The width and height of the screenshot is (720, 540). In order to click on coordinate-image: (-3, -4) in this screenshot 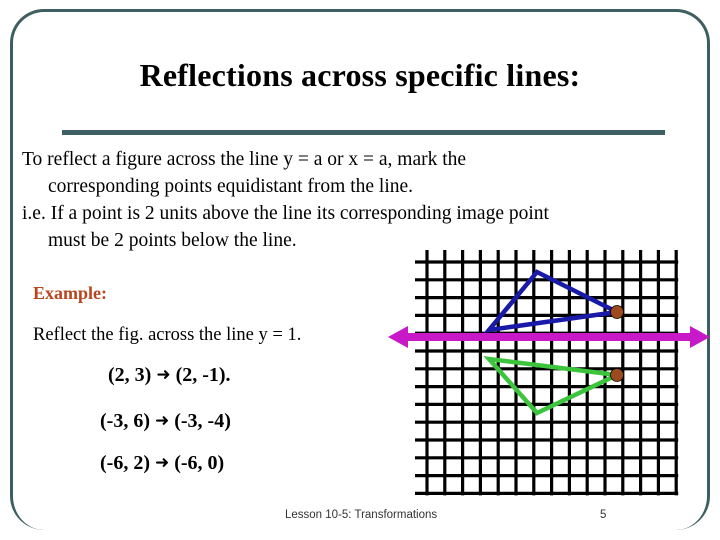, I will do `click(202, 421)`.